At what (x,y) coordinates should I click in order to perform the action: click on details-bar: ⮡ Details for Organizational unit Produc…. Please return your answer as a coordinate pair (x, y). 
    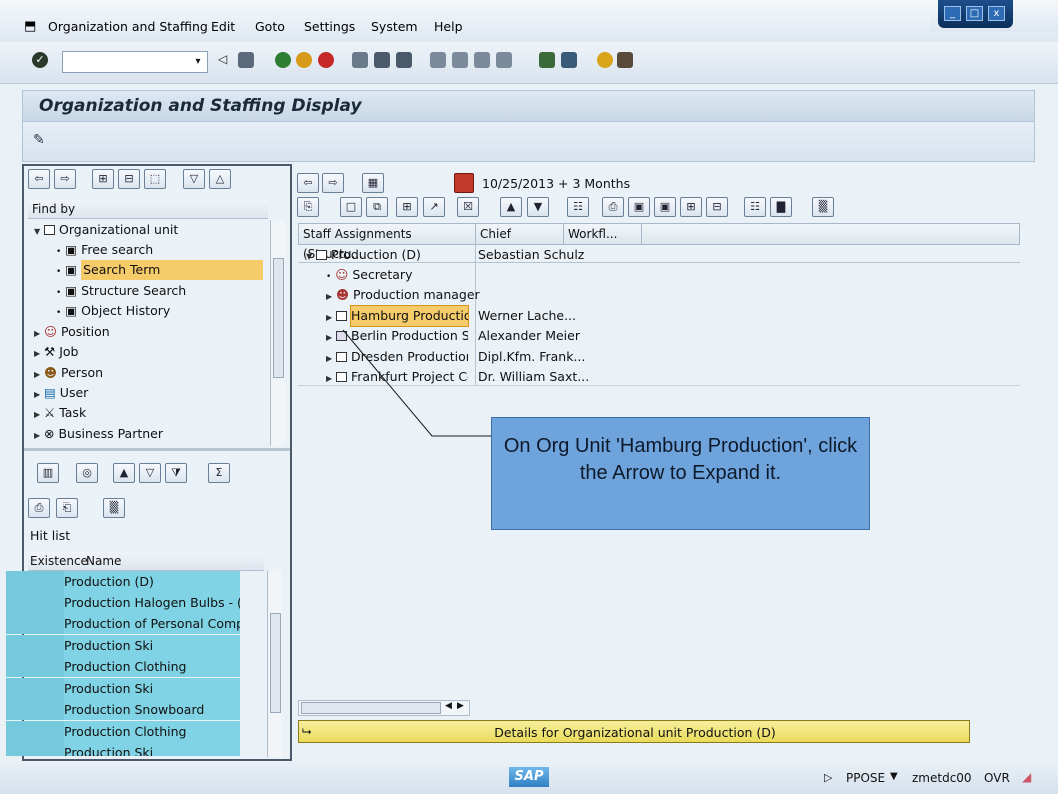
    Looking at the image, I should click on (634, 731).